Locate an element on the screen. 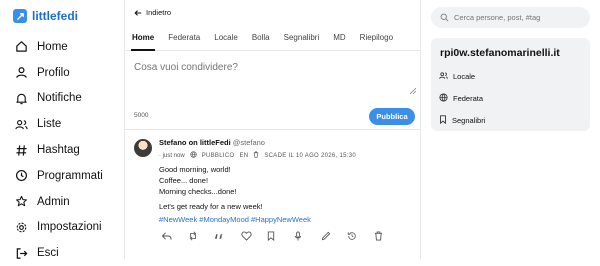  tab-bubble: Bolla is located at coordinates (261, 39).